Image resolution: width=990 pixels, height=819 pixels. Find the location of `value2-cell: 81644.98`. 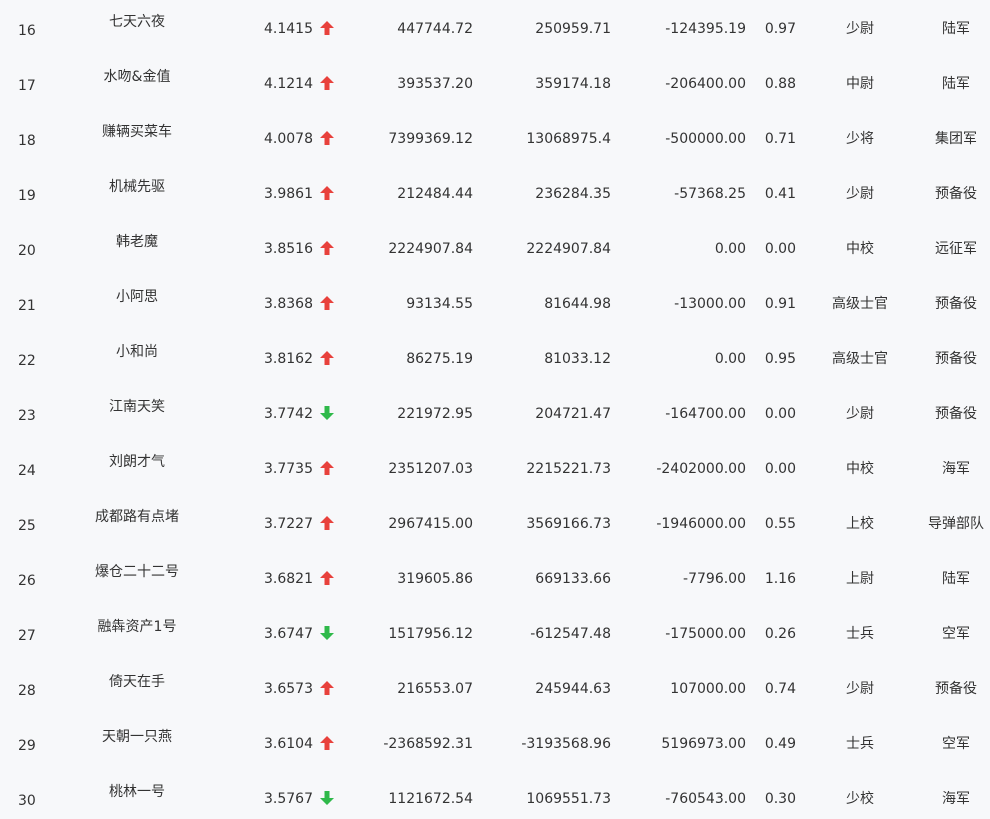

value2-cell: 81644.98 is located at coordinates (577, 304).